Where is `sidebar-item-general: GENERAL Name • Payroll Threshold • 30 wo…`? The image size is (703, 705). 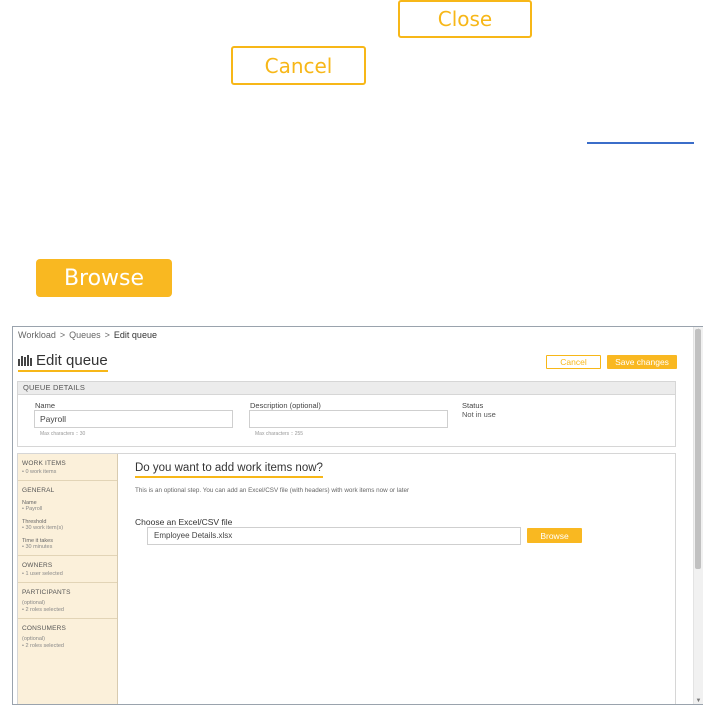 sidebar-item-general: GENERAL Name • Payroll Threshold • 30 wo… is located at coordinates (67, 518).